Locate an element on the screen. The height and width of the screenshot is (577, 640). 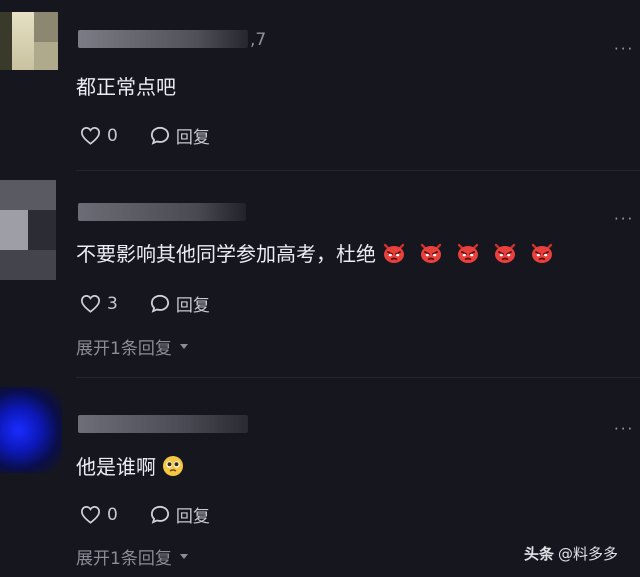
comment-text: 他是谁啊 is located at coordinates (130, 465).